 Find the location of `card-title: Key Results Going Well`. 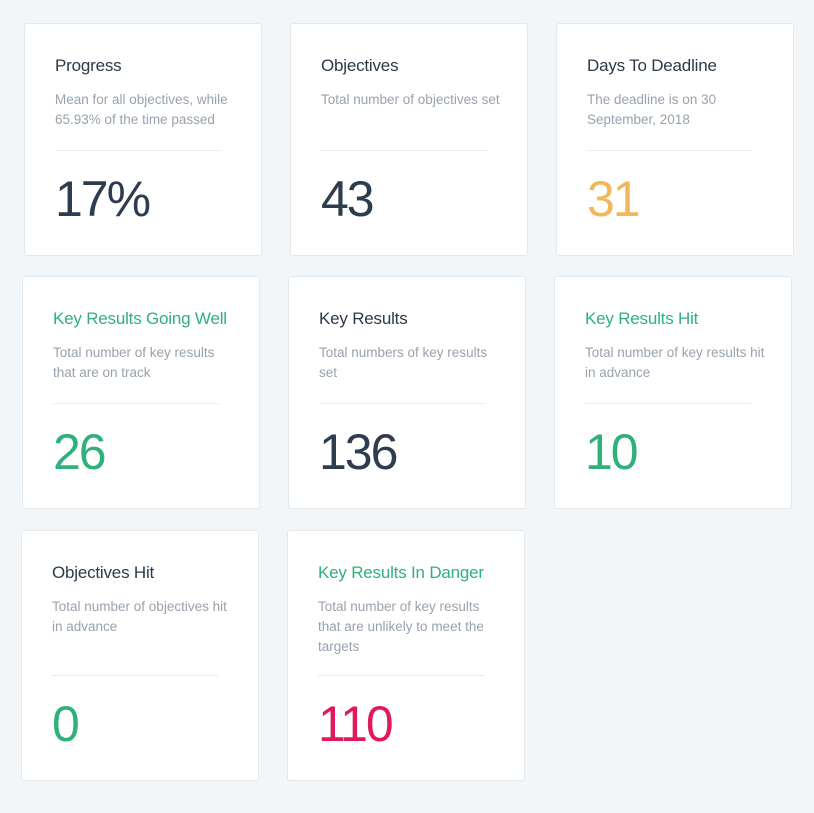

card-title: Key Results Going Well is located at coordinates (140, 318).